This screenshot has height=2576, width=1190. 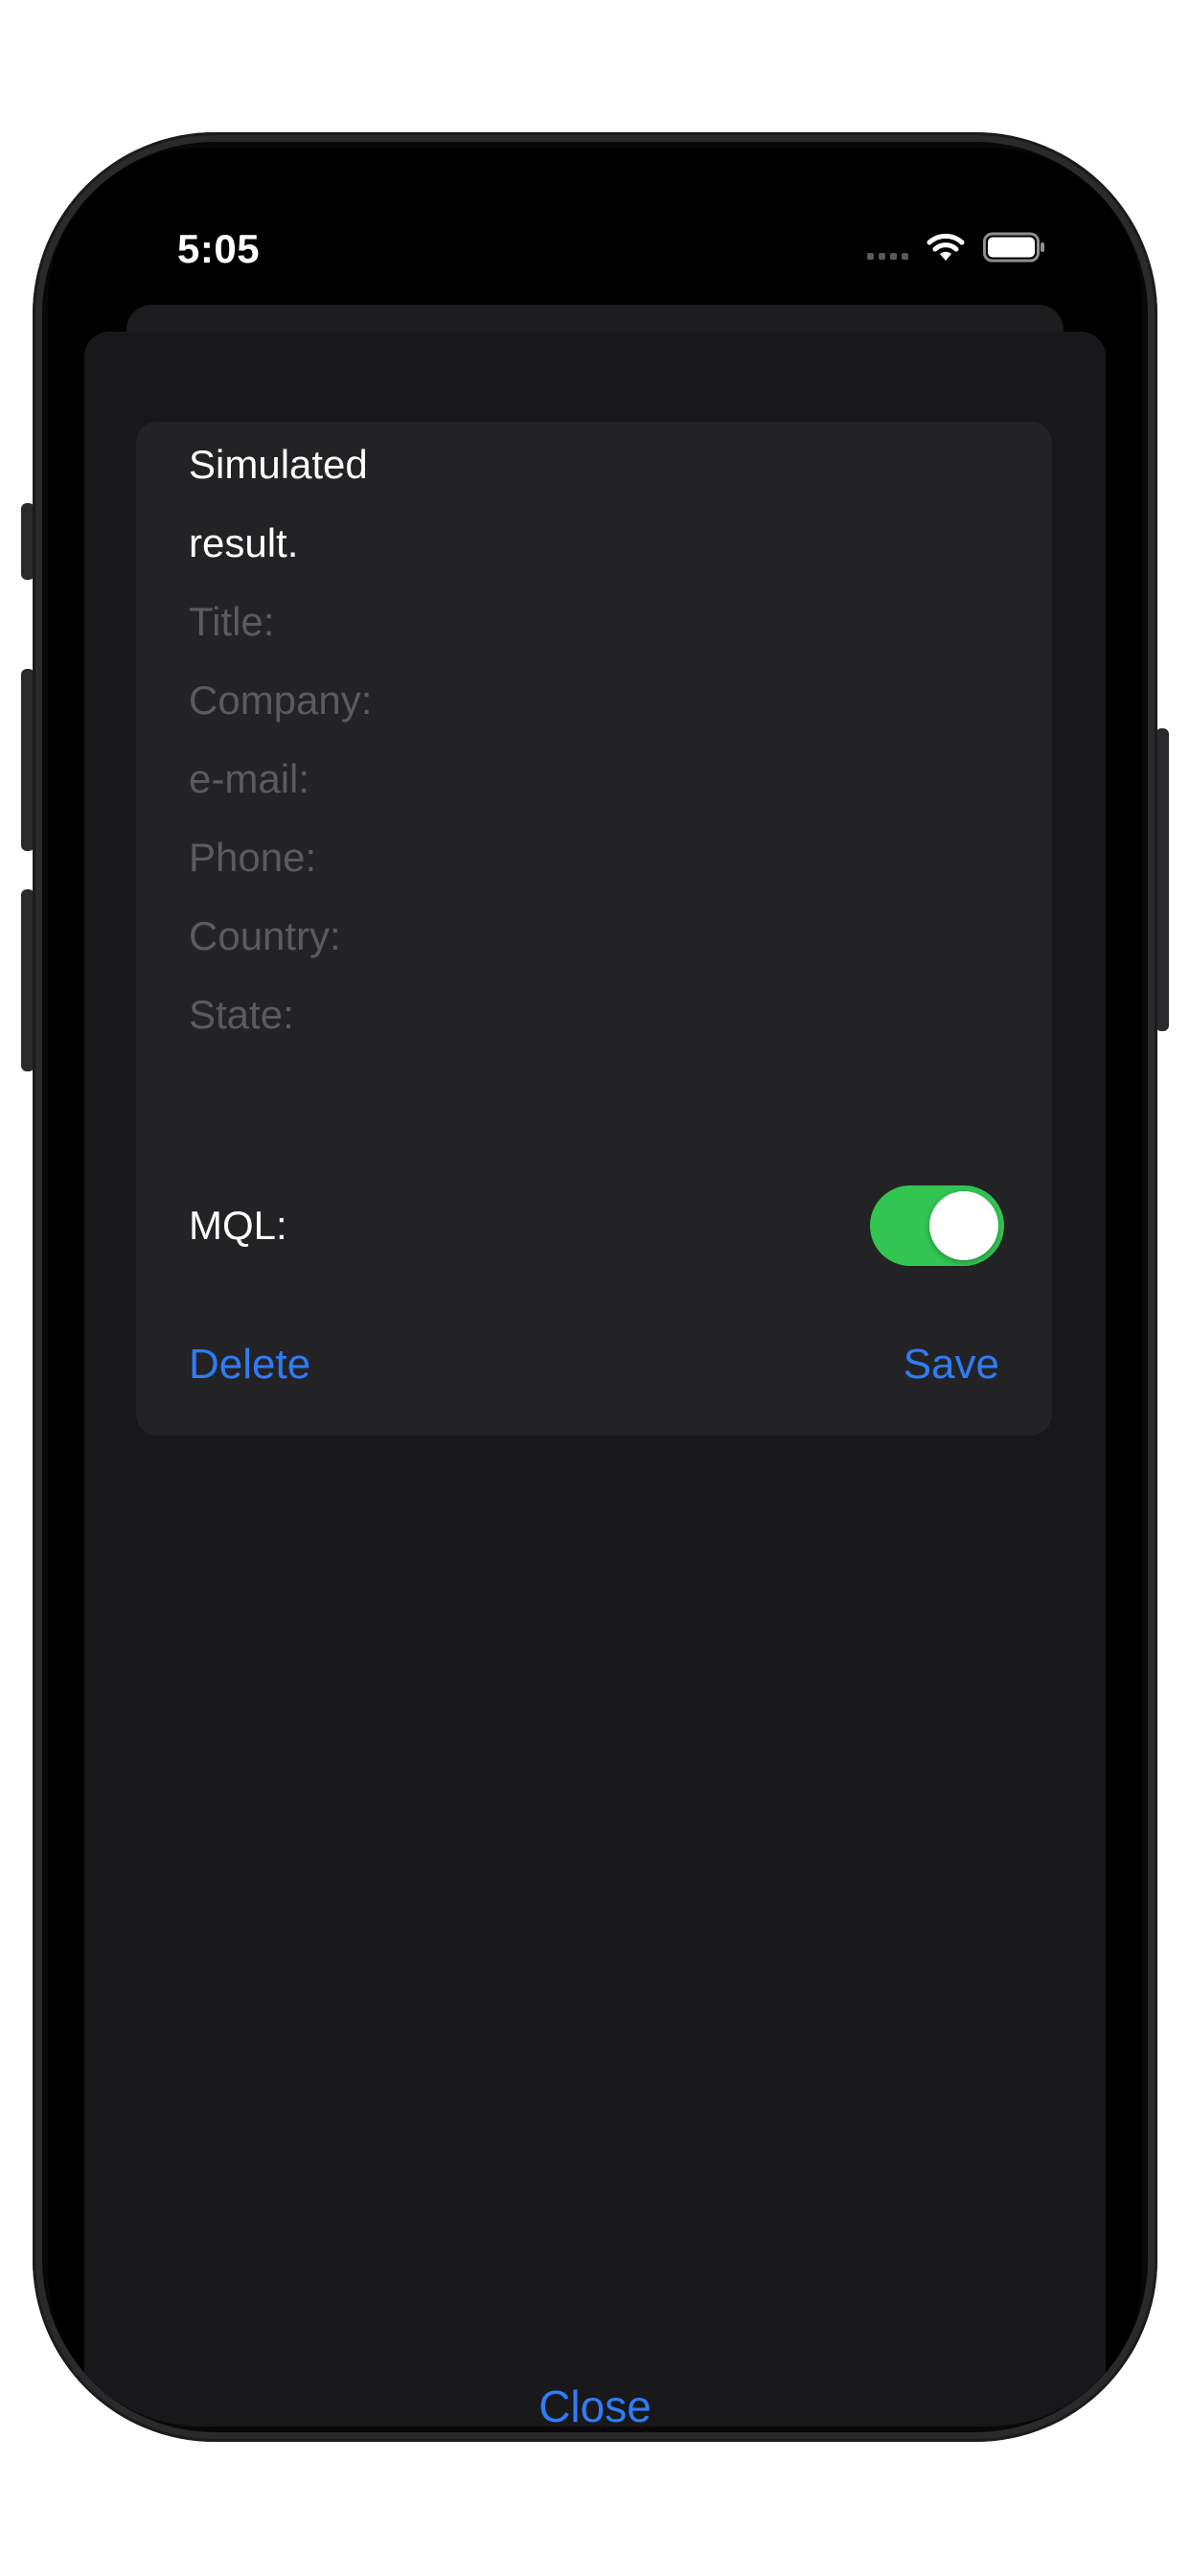 What do you see at coordinates (219, 248) in the screenshot?
I see `status-time: 5:05` at bounding box center [219, 248].